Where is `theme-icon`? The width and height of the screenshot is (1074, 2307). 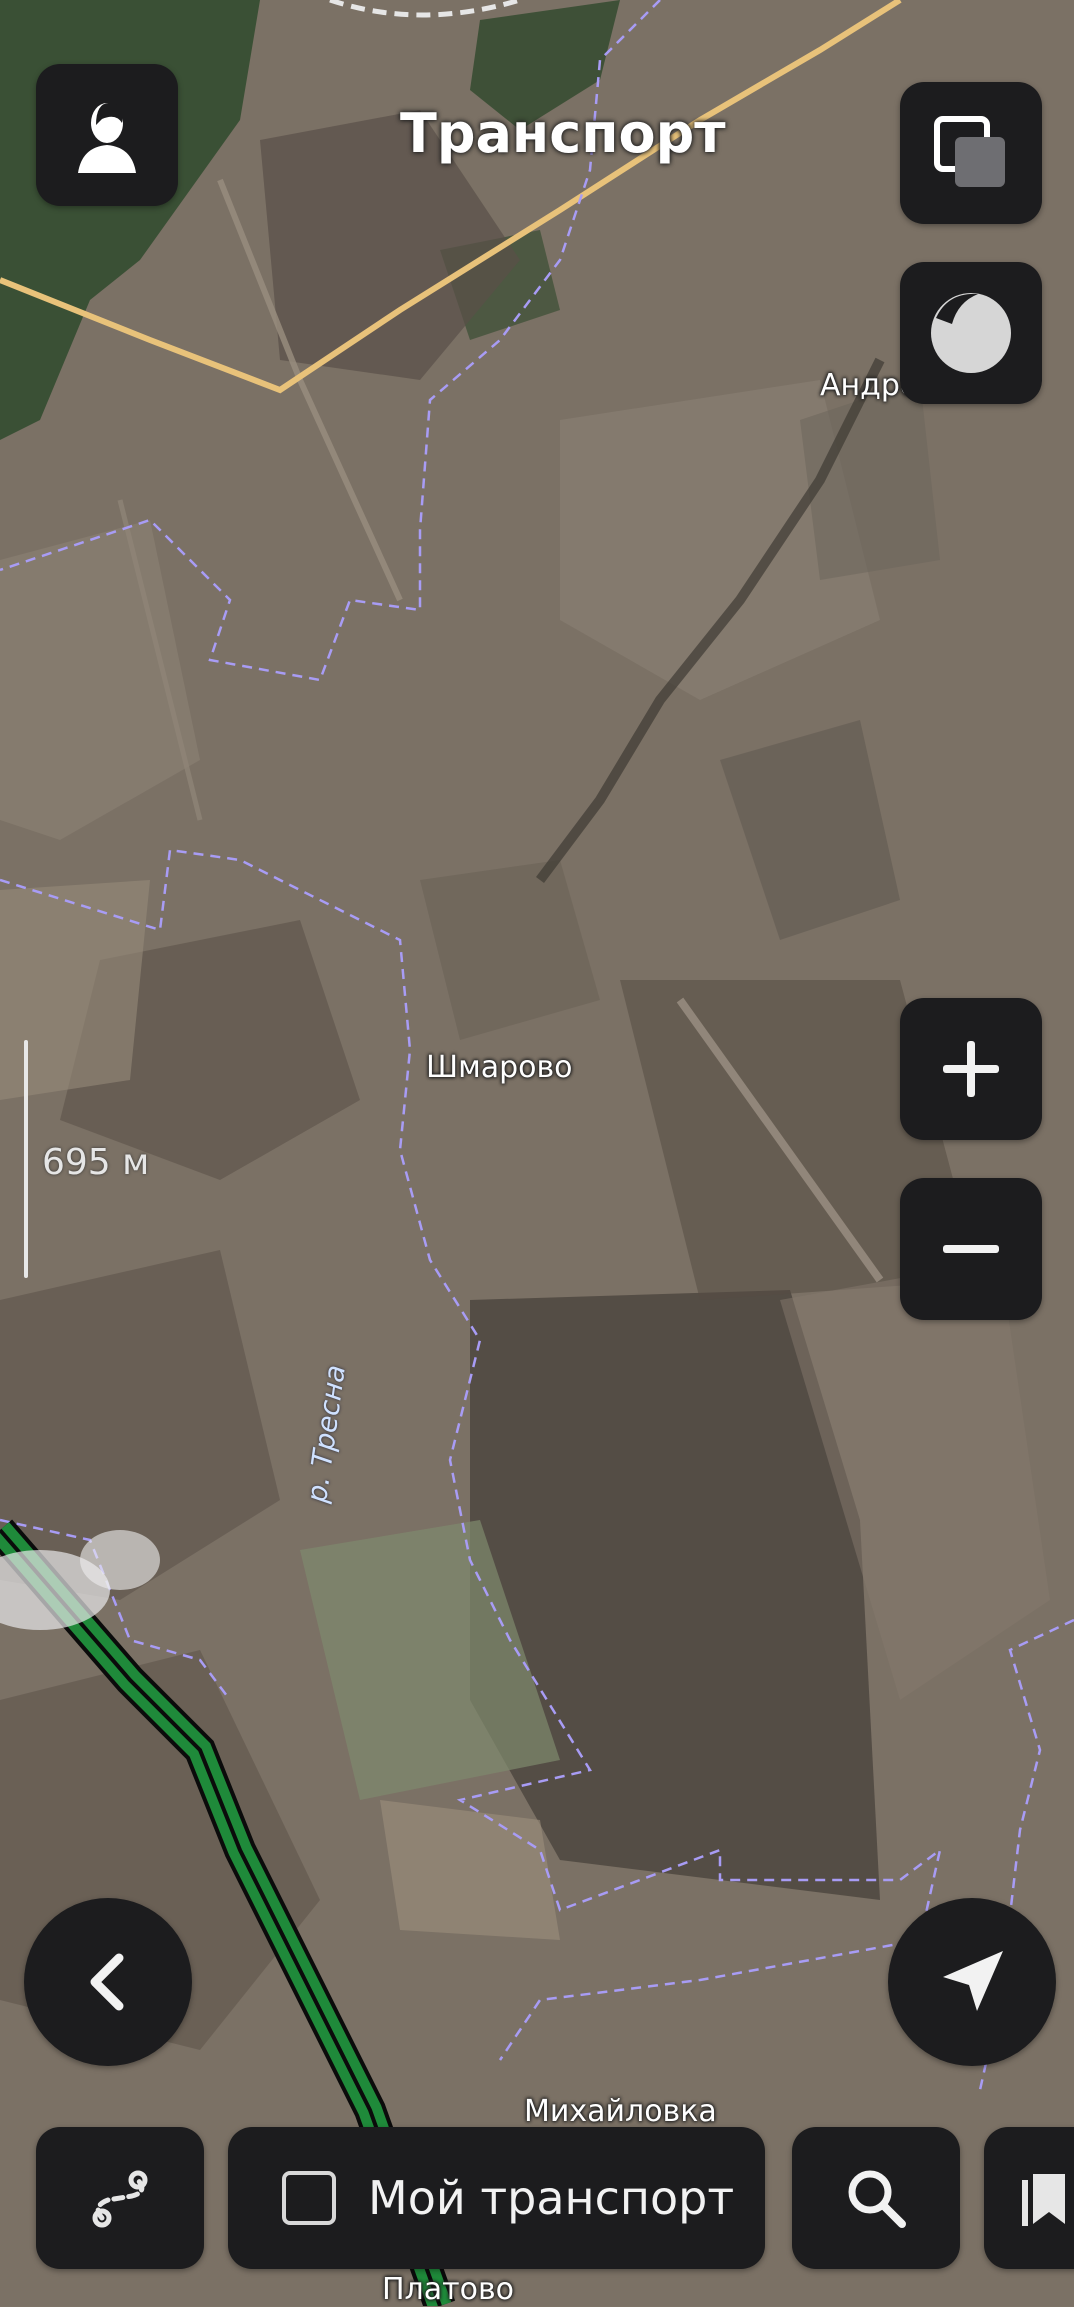 theme-icon is located at coordinates (971, 333).